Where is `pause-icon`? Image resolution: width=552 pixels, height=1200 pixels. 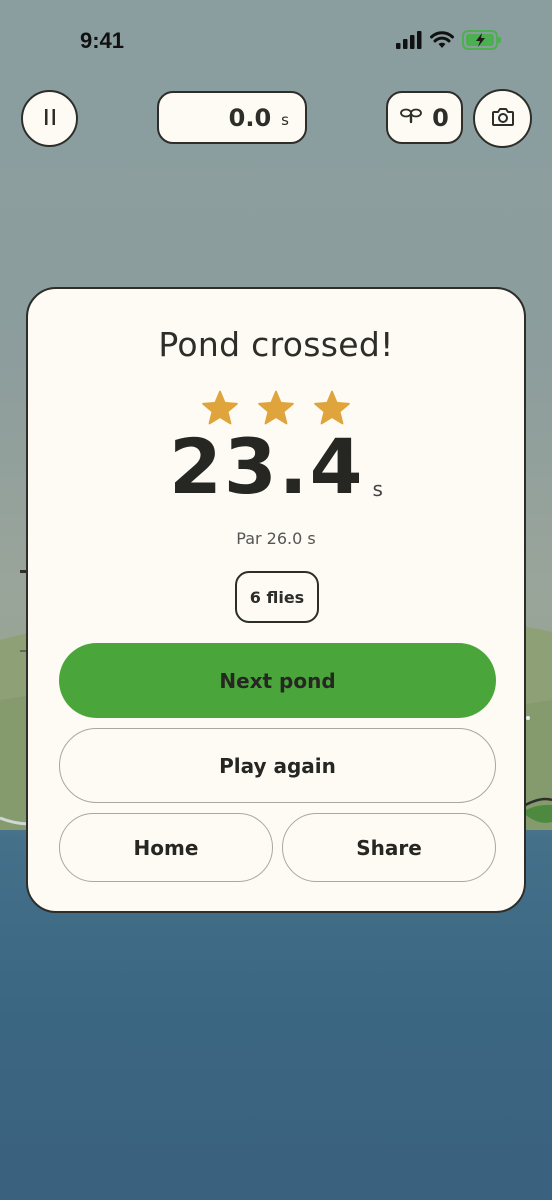
pause-icon is located at coordinates (50, 119).